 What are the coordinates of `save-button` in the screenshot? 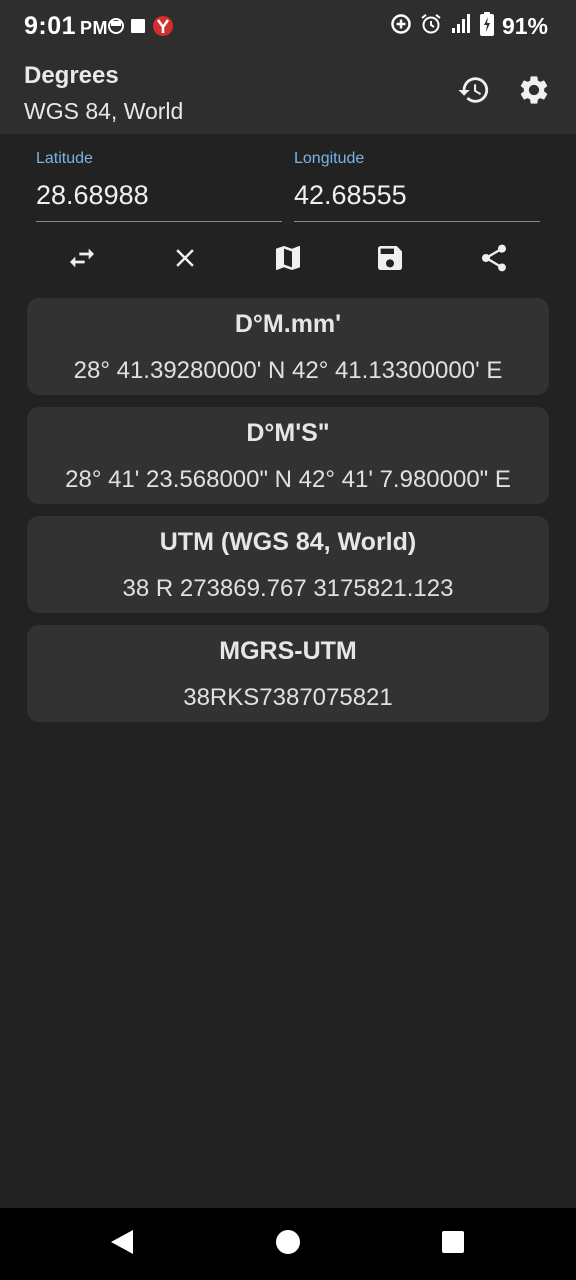 It's located at (390, 260).